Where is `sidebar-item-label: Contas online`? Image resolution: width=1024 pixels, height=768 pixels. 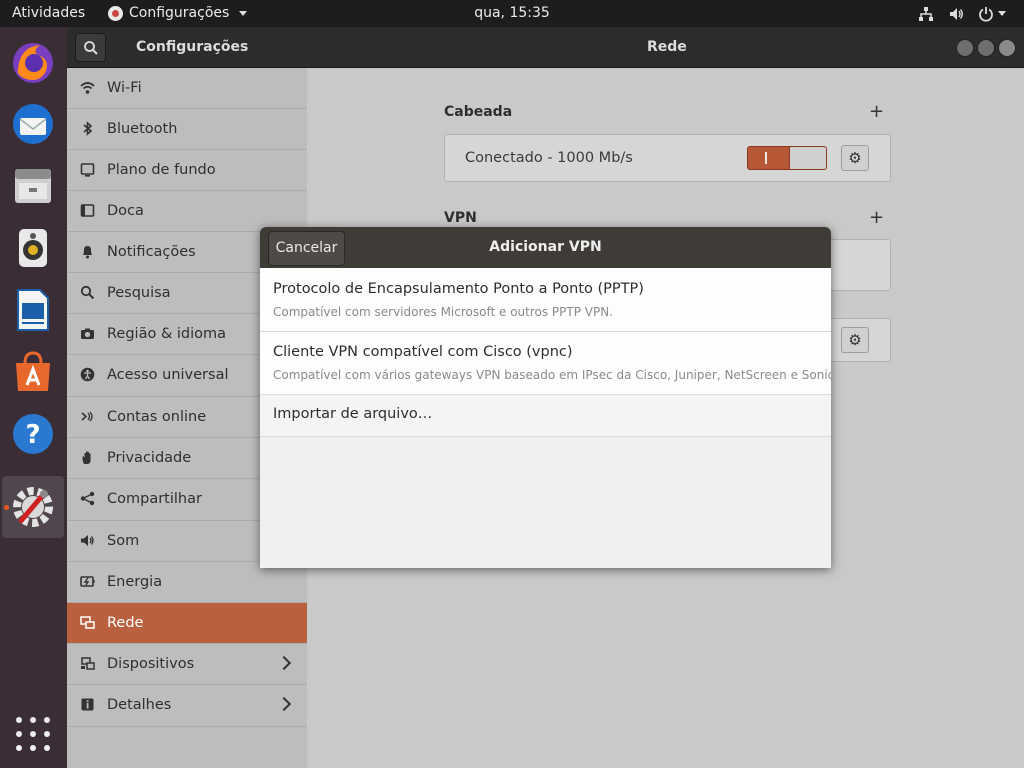 sidebar-item-label: Contas online is located at coordinates (157, 417).